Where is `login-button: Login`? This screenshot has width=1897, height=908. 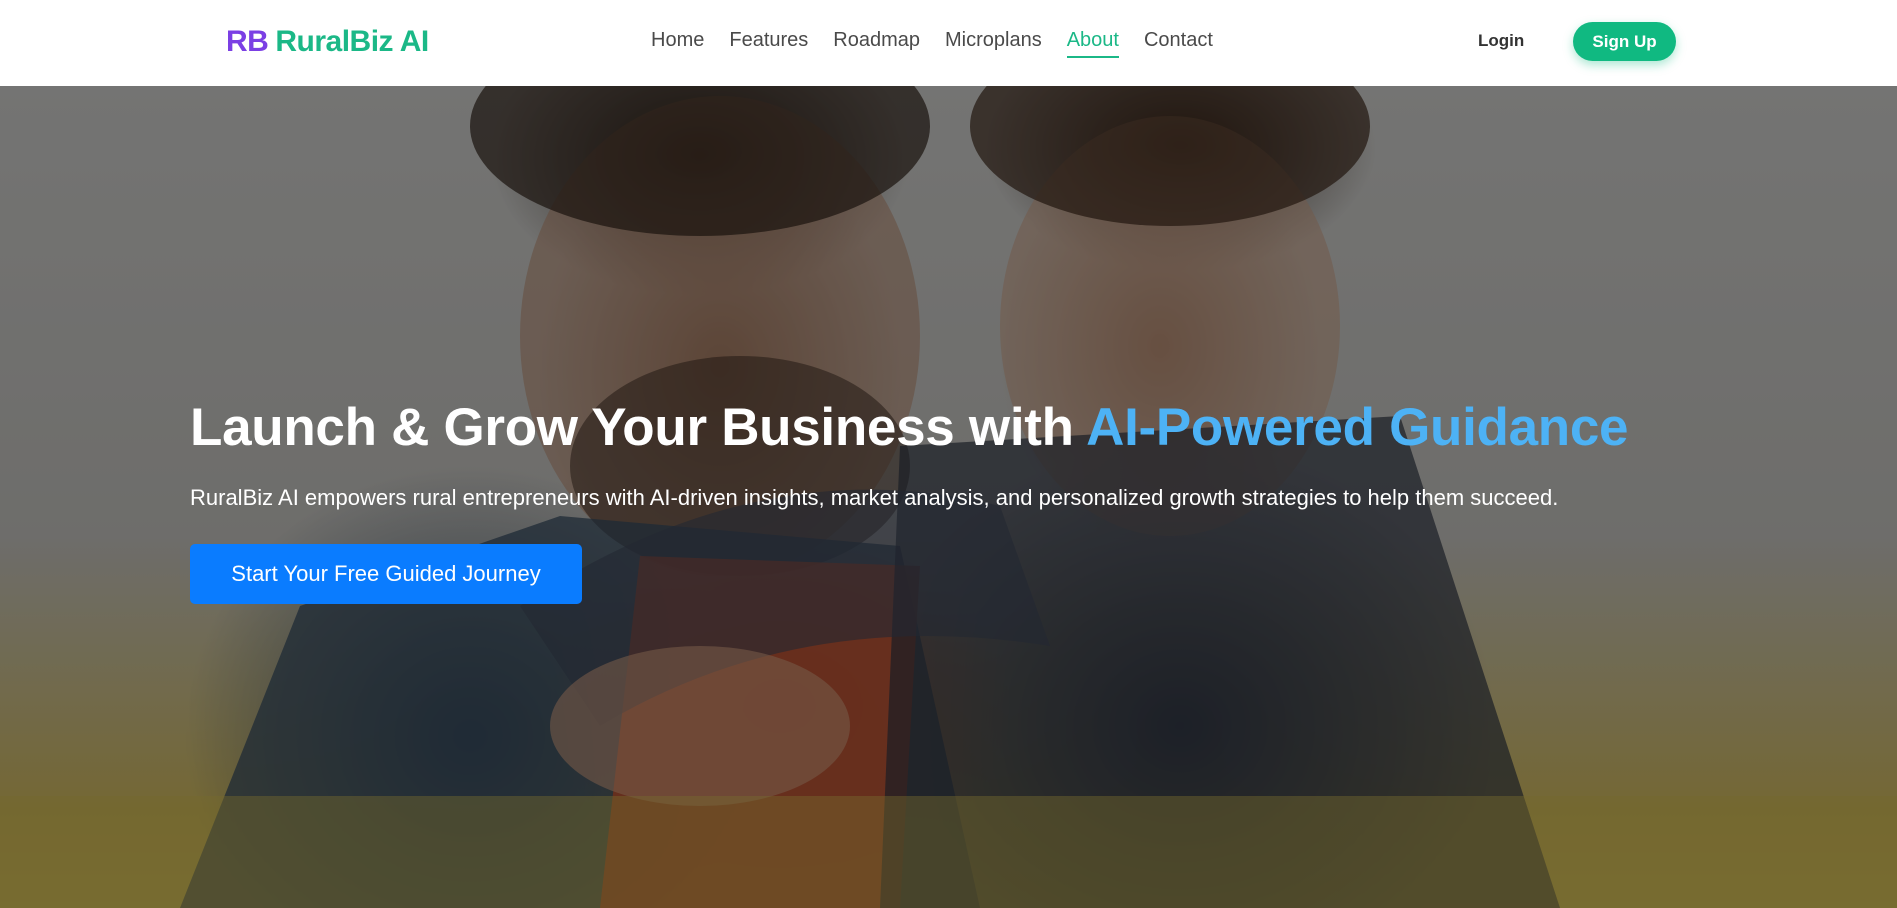 login-button: Login is located at coordinates (1501, 41).